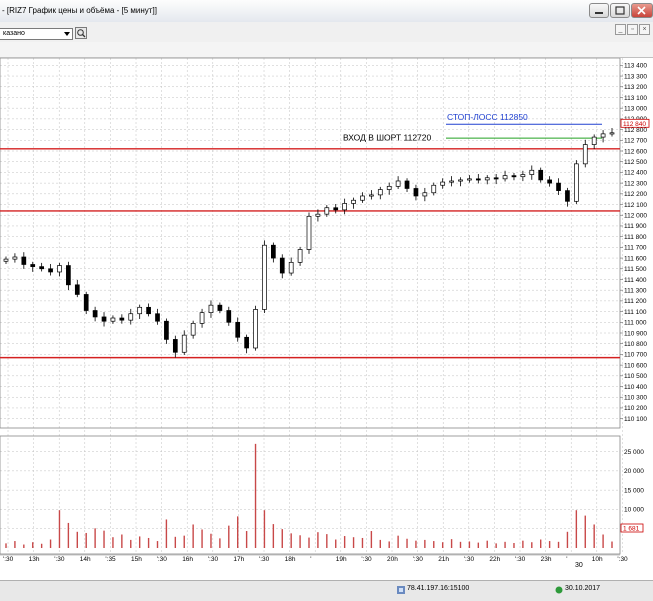 The height and width of the screenshot is (601, 653). I want to click on close-icon, so click(641, 10).